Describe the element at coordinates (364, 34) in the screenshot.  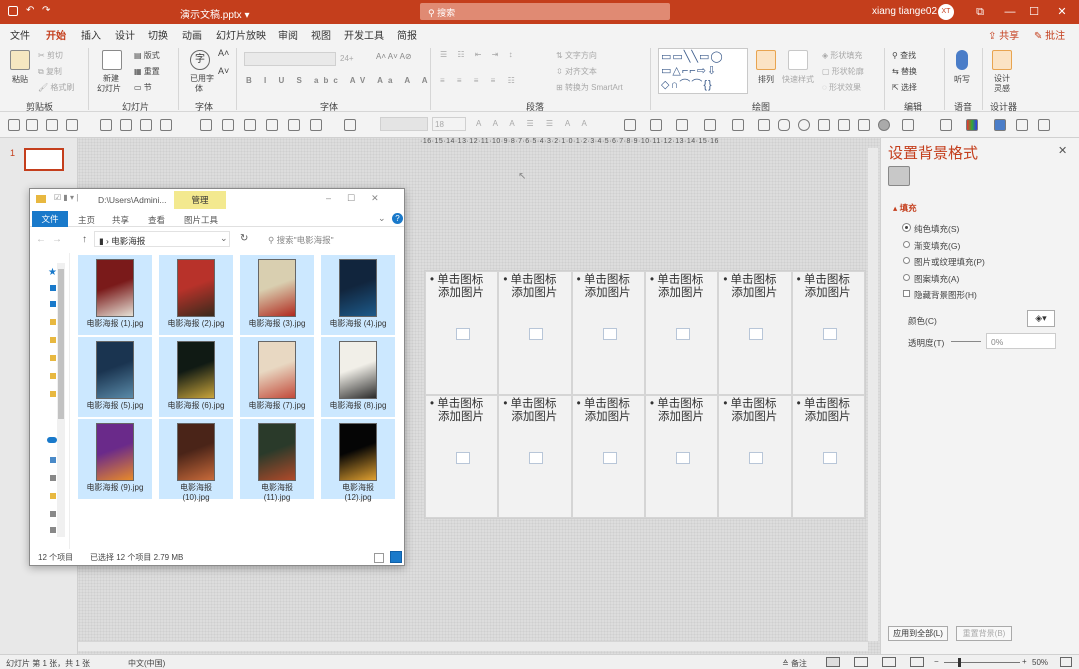
I see `tab-developer: 开发工具` at that location.